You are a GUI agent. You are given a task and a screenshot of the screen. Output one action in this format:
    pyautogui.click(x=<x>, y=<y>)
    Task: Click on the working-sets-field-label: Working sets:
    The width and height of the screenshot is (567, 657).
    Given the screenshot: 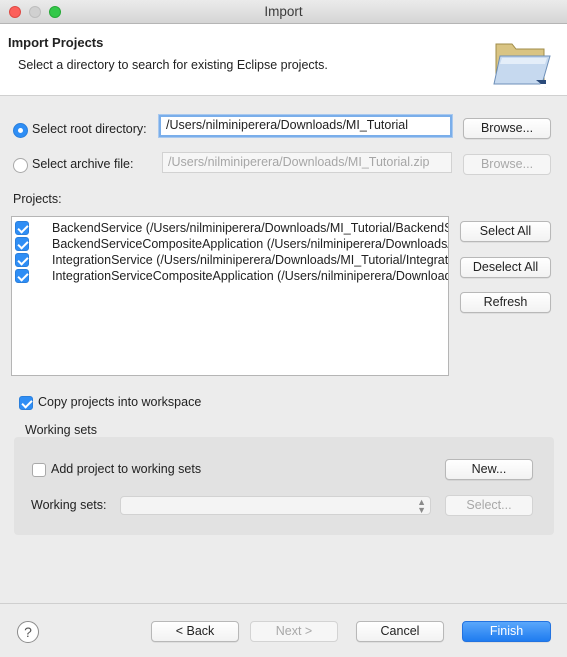 What is the action you would take?
    pyautogui.click(x=69, y=505)
    